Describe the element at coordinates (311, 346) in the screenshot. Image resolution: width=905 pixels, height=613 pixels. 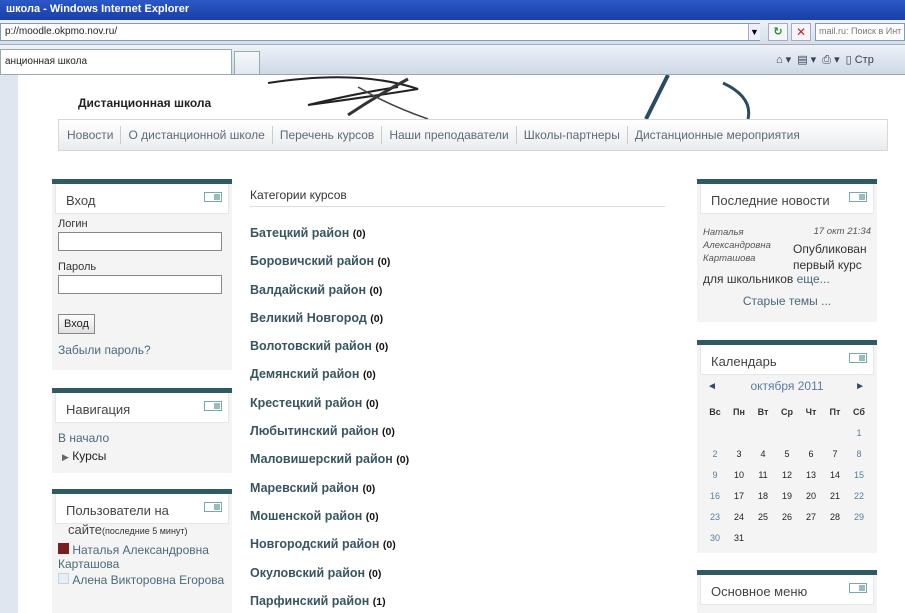
I see `category-link: Волотовский район` at that location.